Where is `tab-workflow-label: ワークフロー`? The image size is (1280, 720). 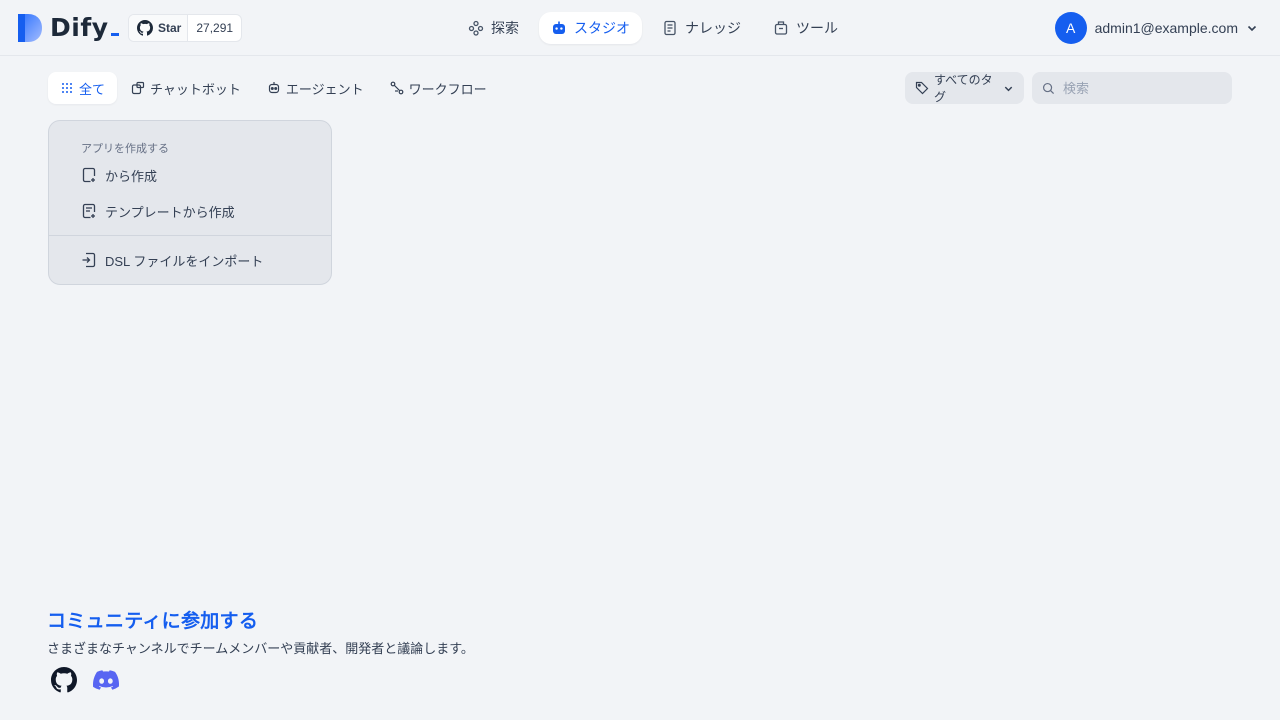
tab-workflow-label: ワークフロー is located at coordinates (447, 89).